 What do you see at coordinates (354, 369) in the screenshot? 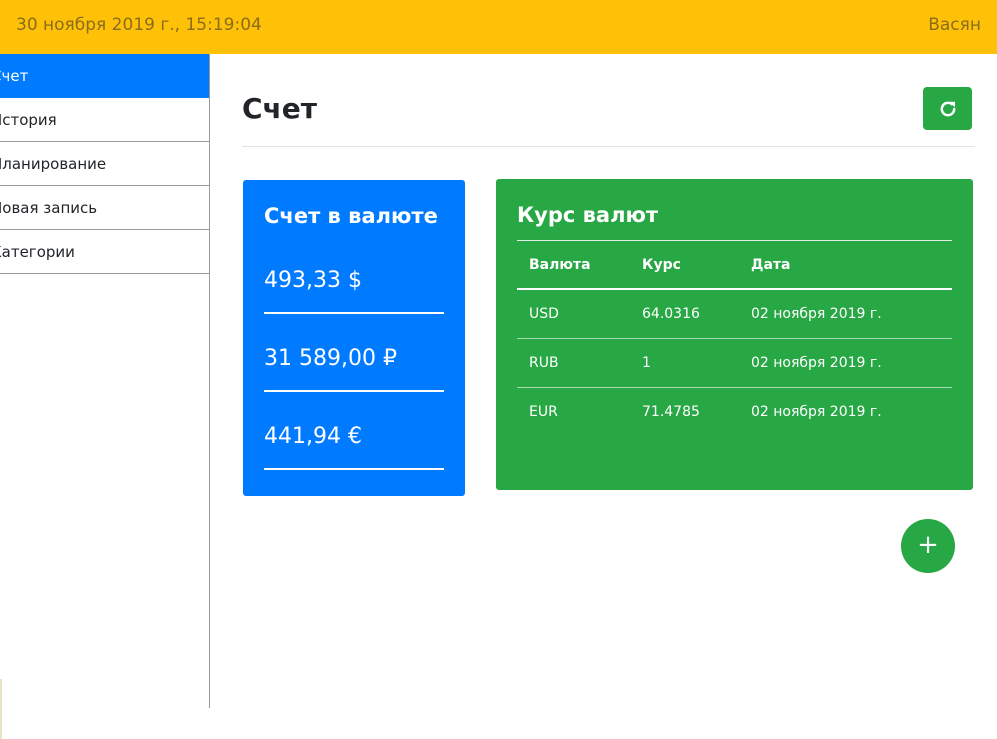
I see `balance-rub: 31 589,00 ₽` at bounding box center [354, 369].